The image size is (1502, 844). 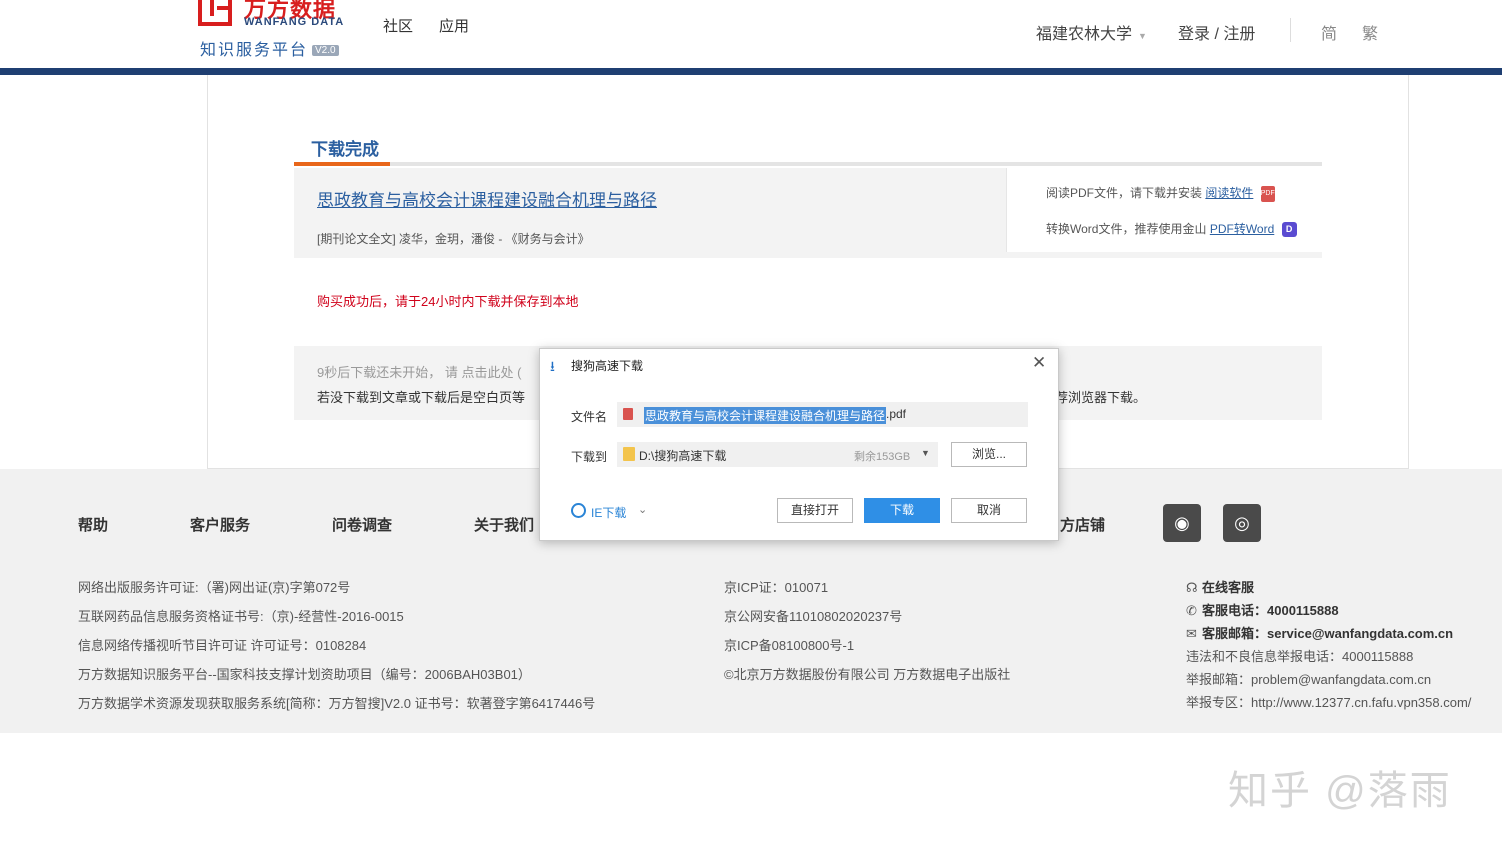 What do you see at coordinates (765, 415) in the screenshot?
I see `file-name-selected: 思政教育与高校会计课程建设融合机理与路径` at bounding box center [765, 415].